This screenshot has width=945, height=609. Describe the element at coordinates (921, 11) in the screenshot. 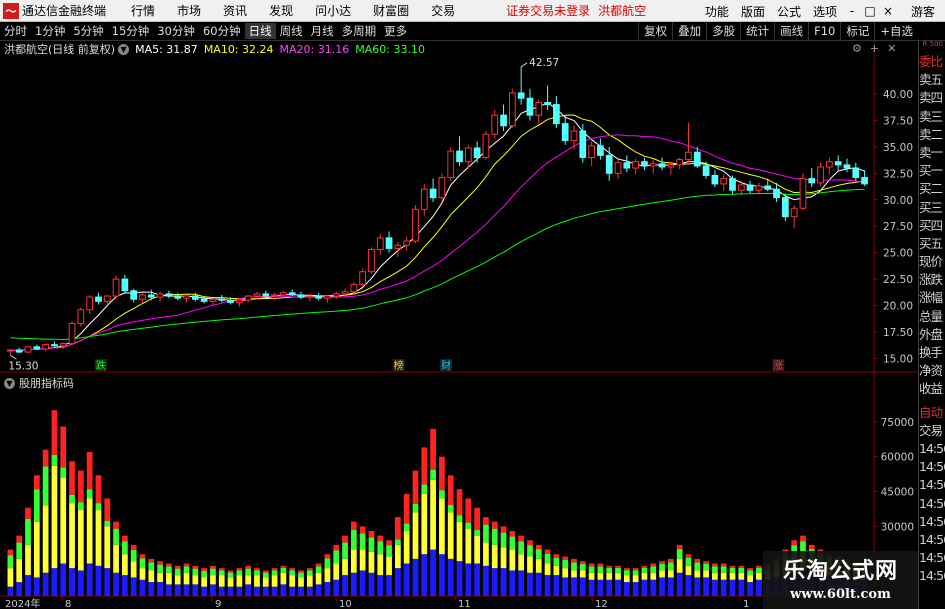

I see `guest-user: 游客` at that location.